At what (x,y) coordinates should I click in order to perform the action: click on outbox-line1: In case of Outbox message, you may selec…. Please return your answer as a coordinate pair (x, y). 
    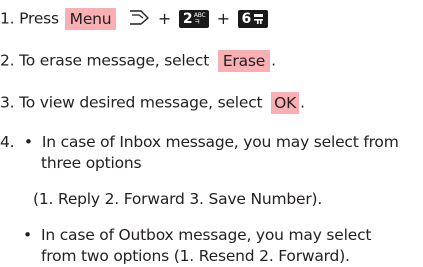
    Looking at the image, I should click on (206, 235).